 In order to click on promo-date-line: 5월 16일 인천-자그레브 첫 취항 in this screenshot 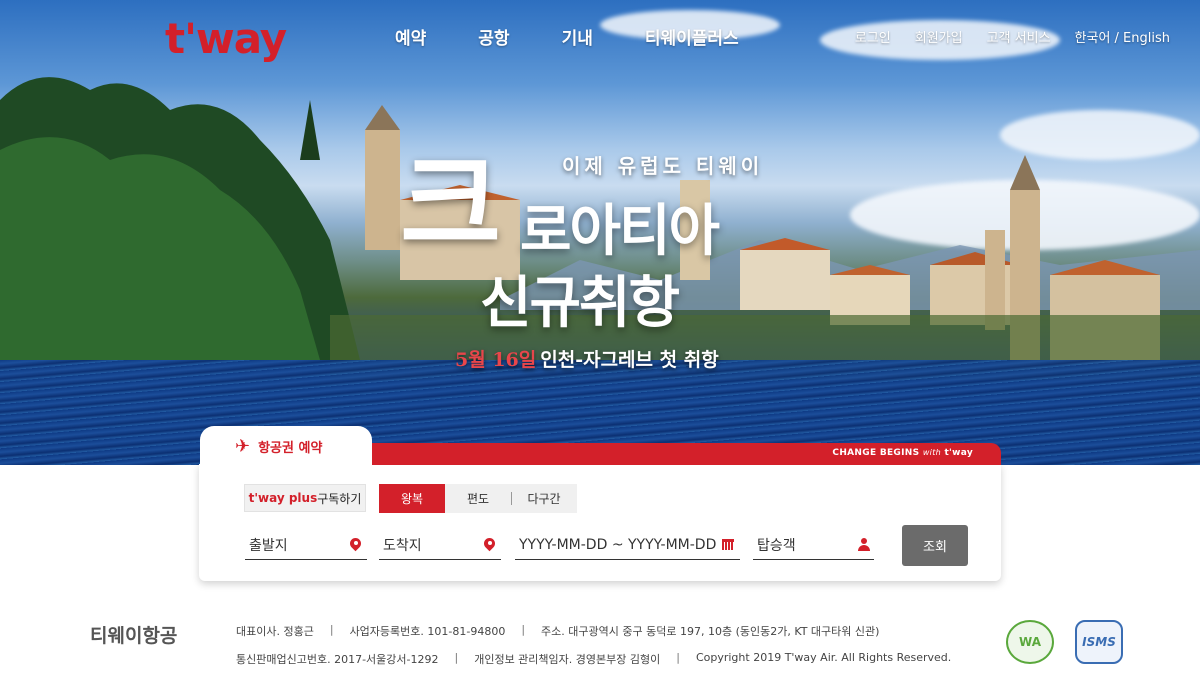, I will do `click(587, 358)`.